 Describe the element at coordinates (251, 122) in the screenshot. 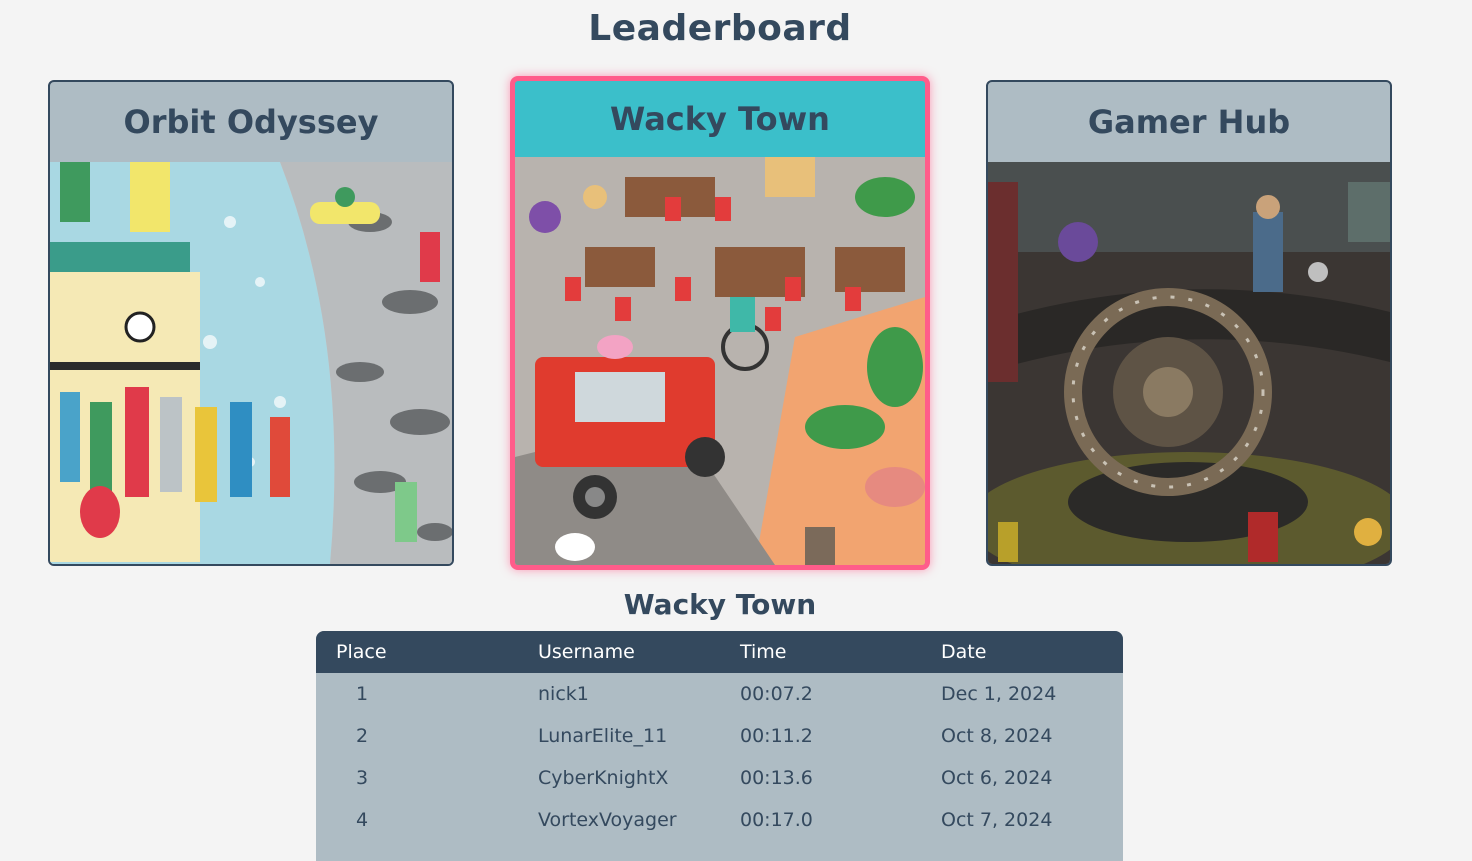

I see `game-card-title: Orbit Odyssey` at that location.